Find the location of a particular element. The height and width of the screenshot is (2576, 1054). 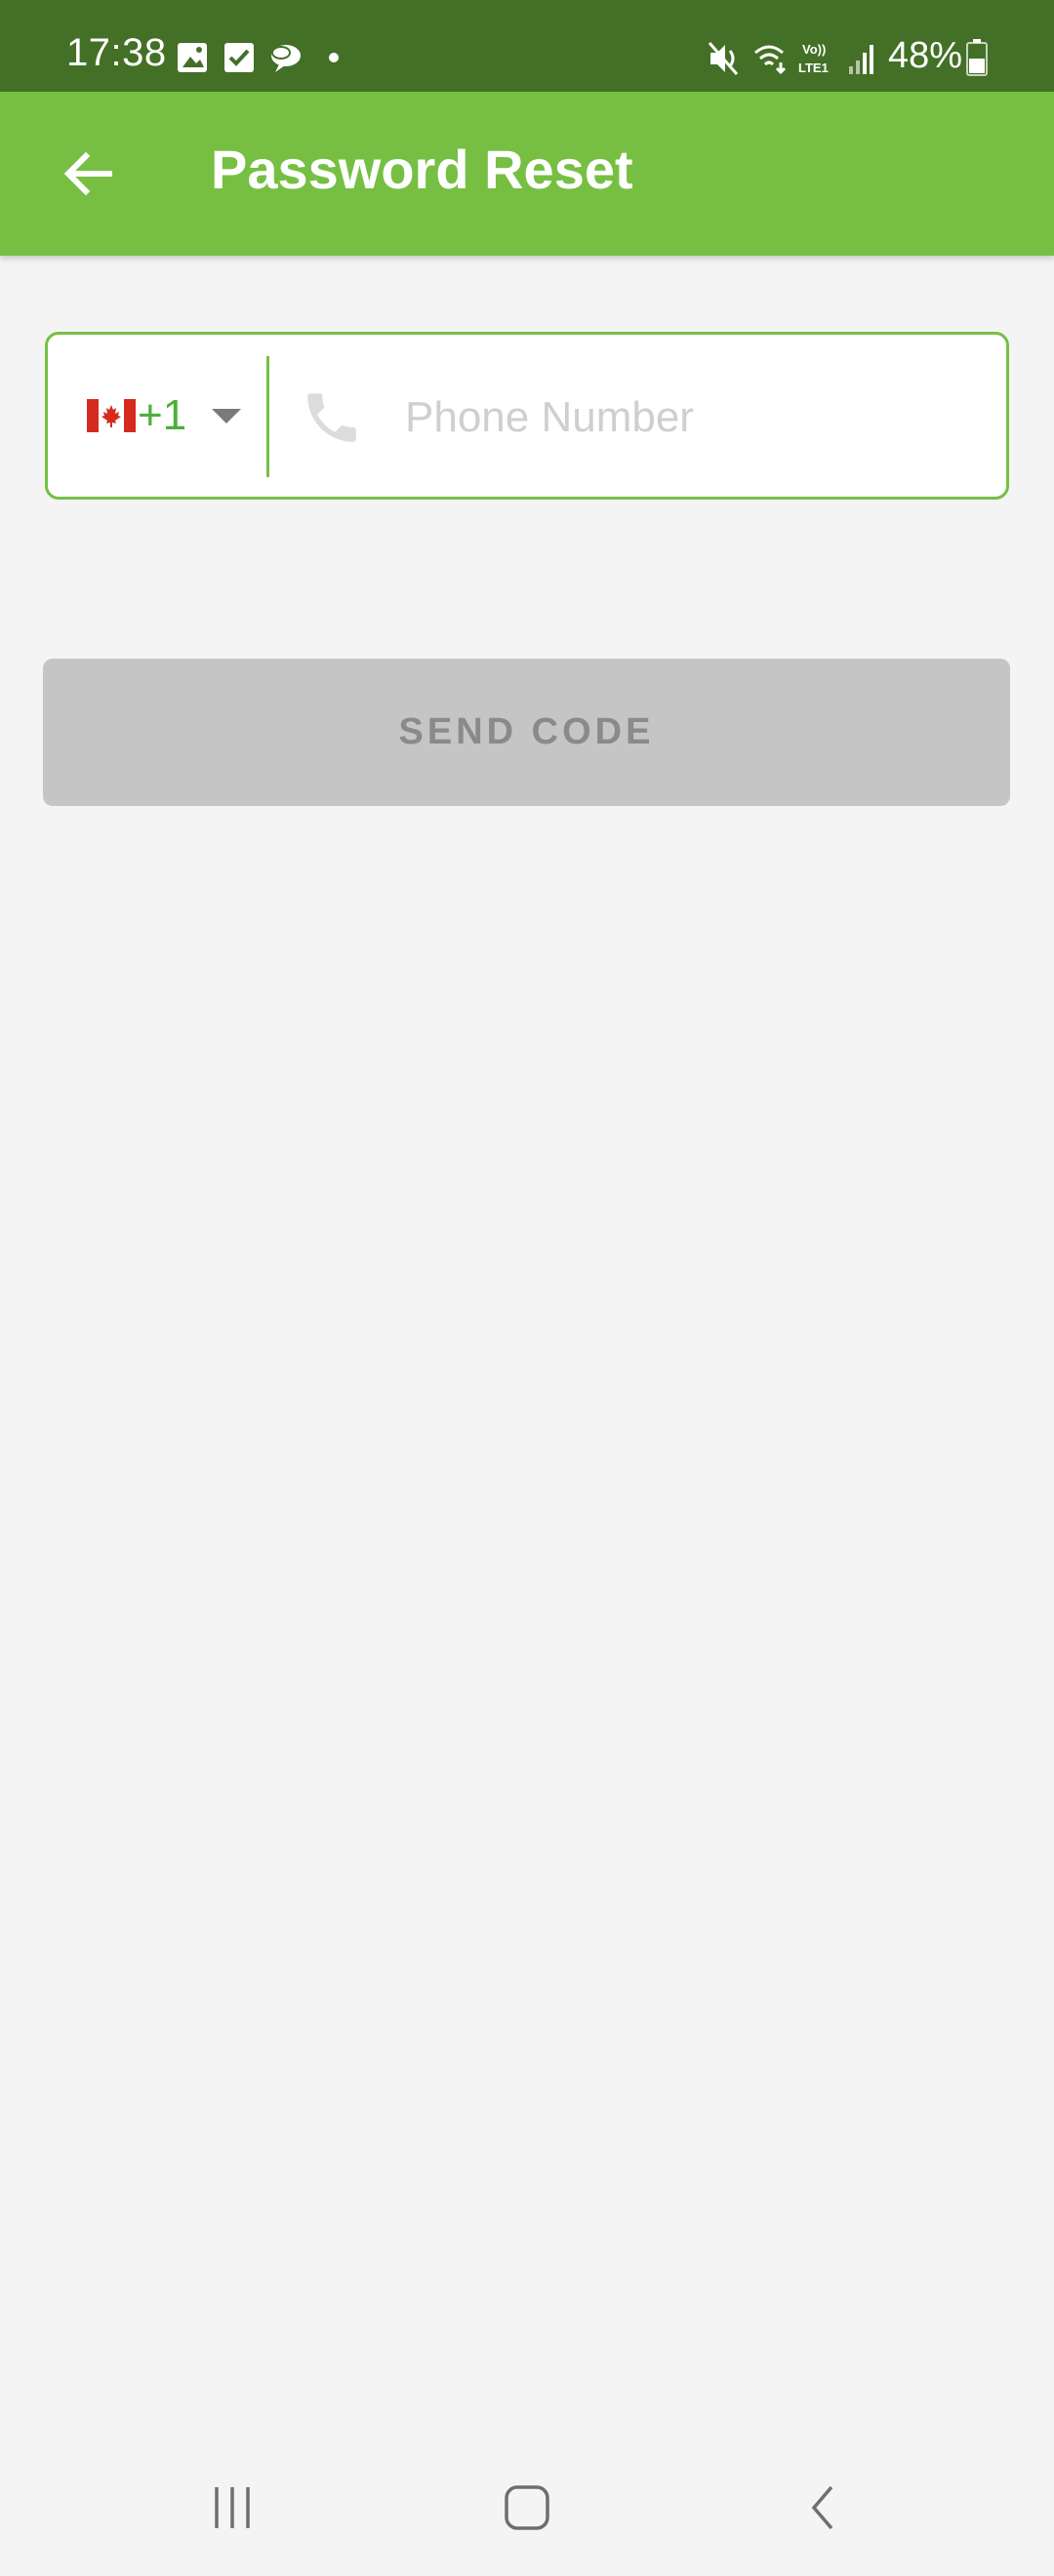

system-nav-bar is located at coordinates (527, 2507).